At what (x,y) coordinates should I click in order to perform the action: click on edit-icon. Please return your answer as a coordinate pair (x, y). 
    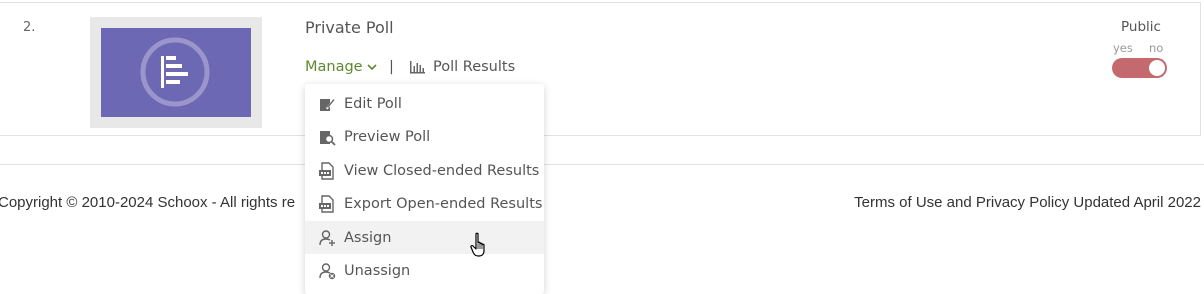
    Looking at the image, I should click on (328, 104).